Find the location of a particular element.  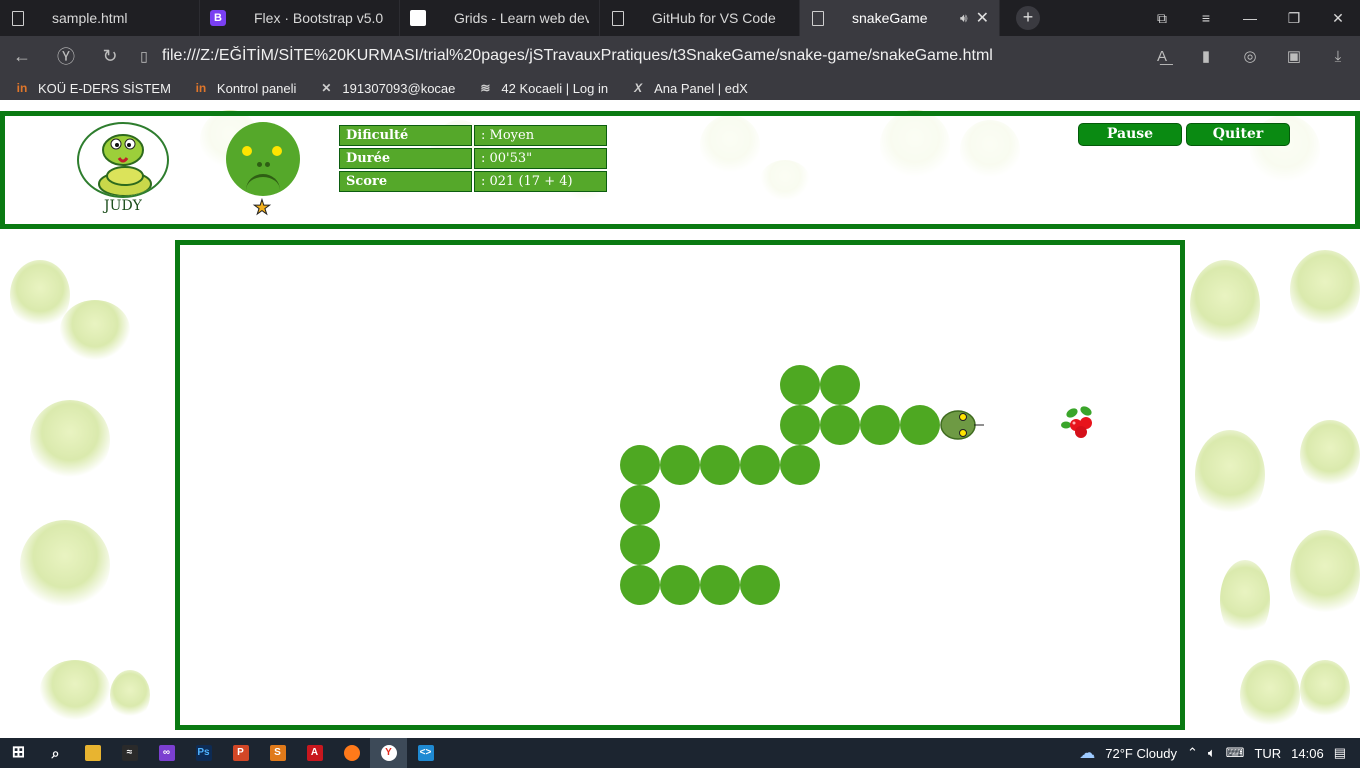

acrobat-icon: A is located at coordinates (314, 753).